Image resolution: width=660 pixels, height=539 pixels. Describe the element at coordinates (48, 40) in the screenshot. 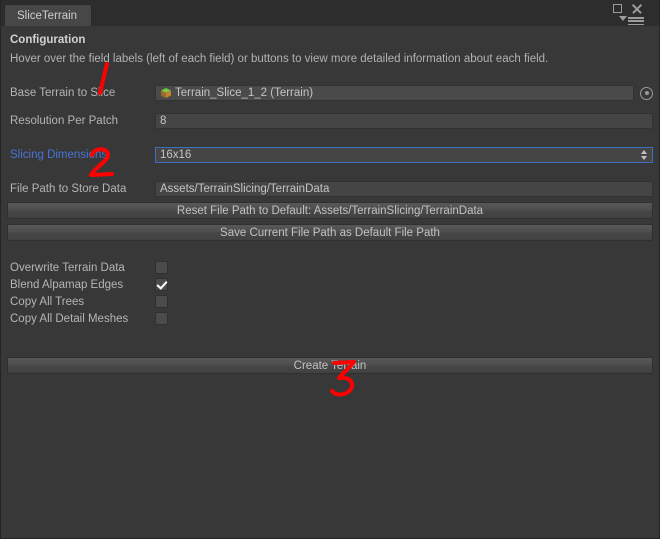

I see `page-title: Configuration` at that location.